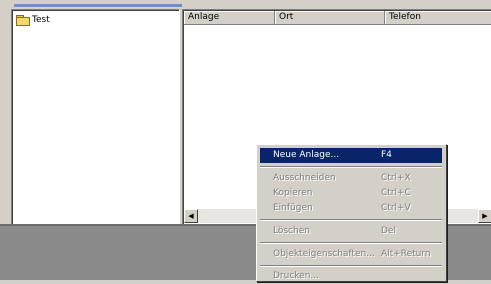 The height and width of the screenshot is (284, 491). What do you see at coordinates (351, 178) in the screenshot?
I see `menu-item-ausschneiden: Ausschneiden Ctrl+X` at bounding box center [351, 178].